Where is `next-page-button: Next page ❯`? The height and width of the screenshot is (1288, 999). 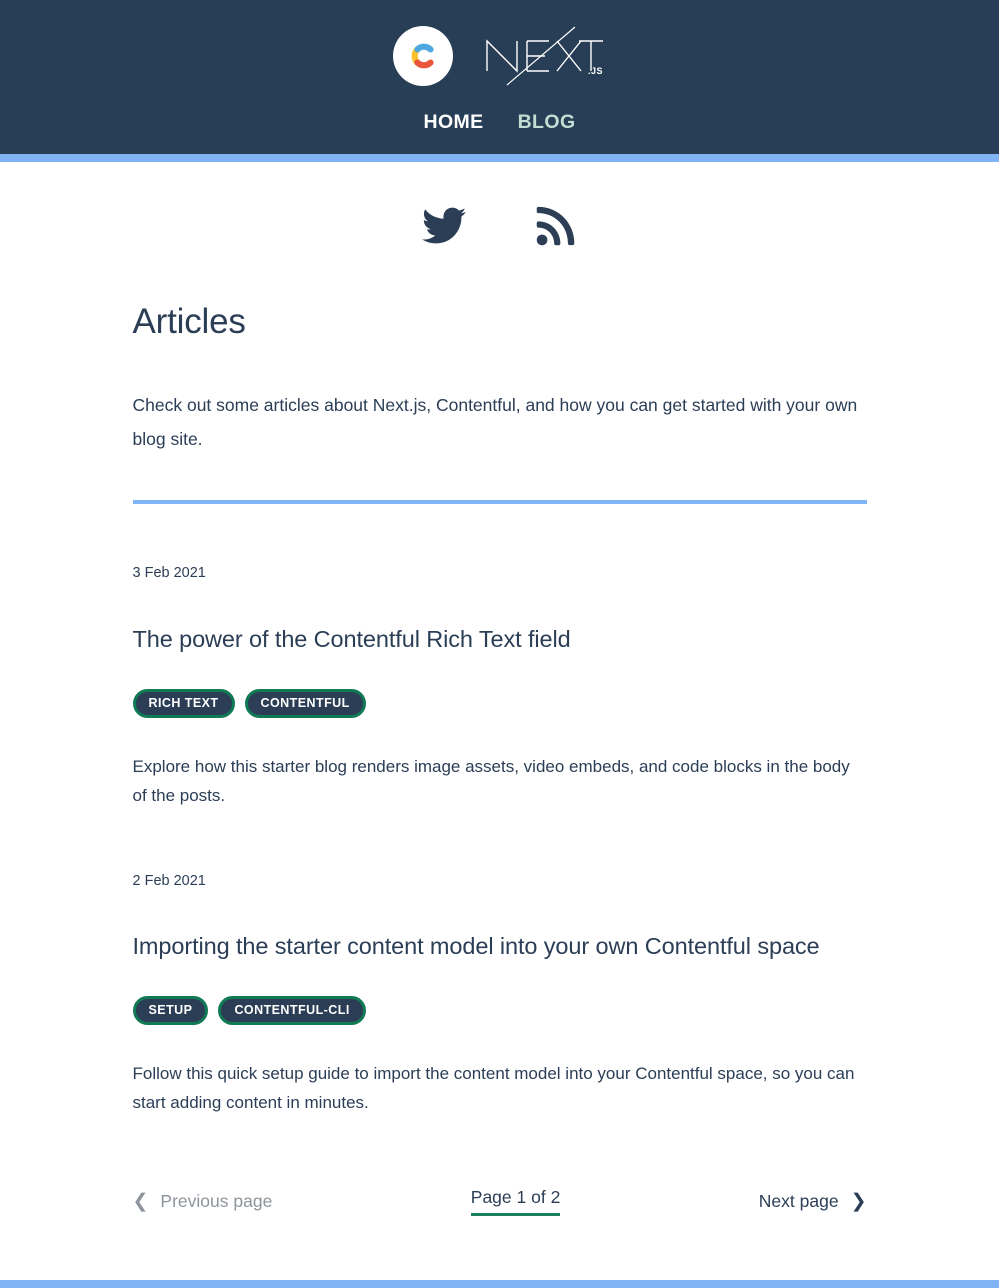
next-page-button: Next page ❯ is located at coordinates (813, 1201).